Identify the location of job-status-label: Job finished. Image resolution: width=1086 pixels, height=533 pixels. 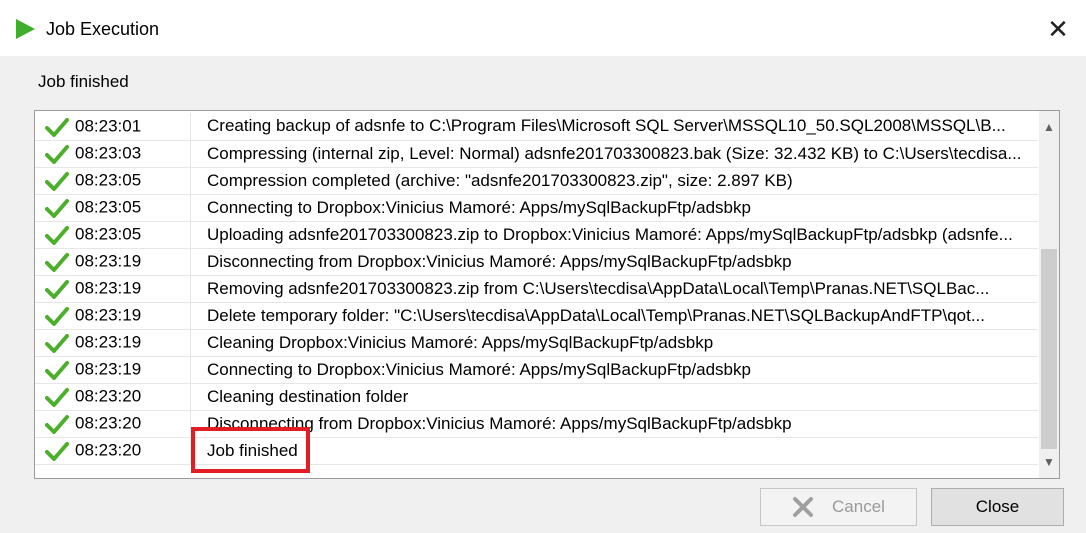
(83, 81).